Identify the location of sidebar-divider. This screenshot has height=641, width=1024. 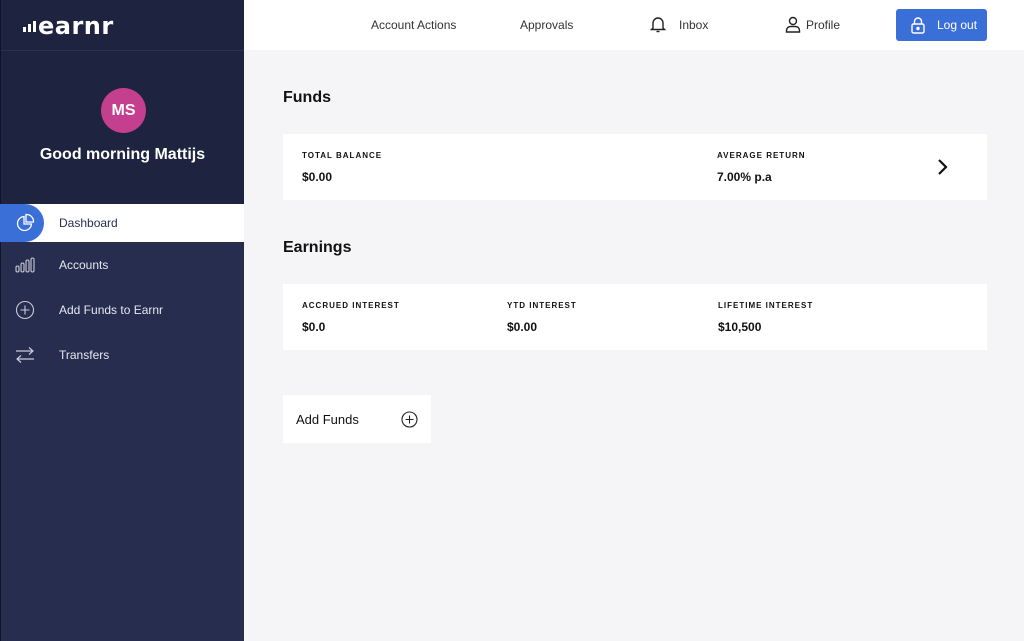
(122, 50).